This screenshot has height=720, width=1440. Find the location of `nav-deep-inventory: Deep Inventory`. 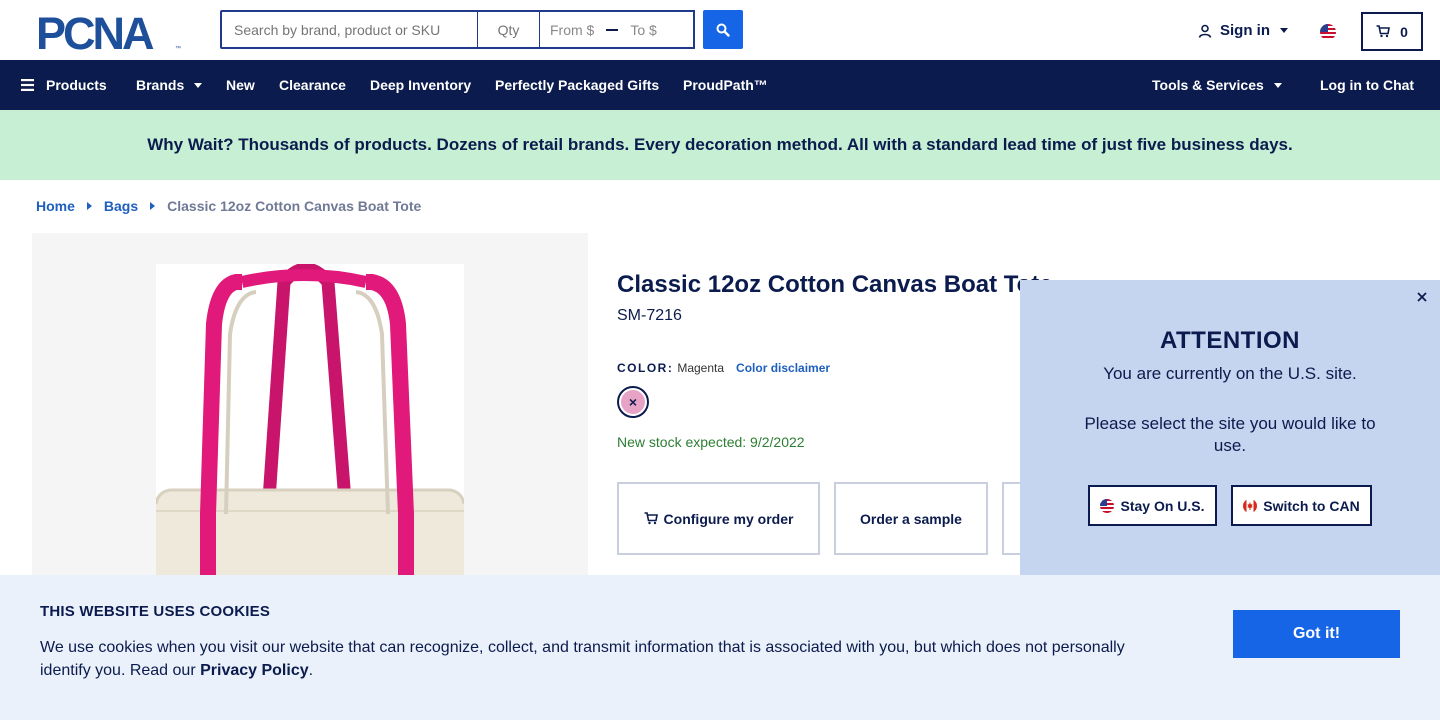

nav-deep-inventory: Deep Inventory is located at coordinates (420, 85).